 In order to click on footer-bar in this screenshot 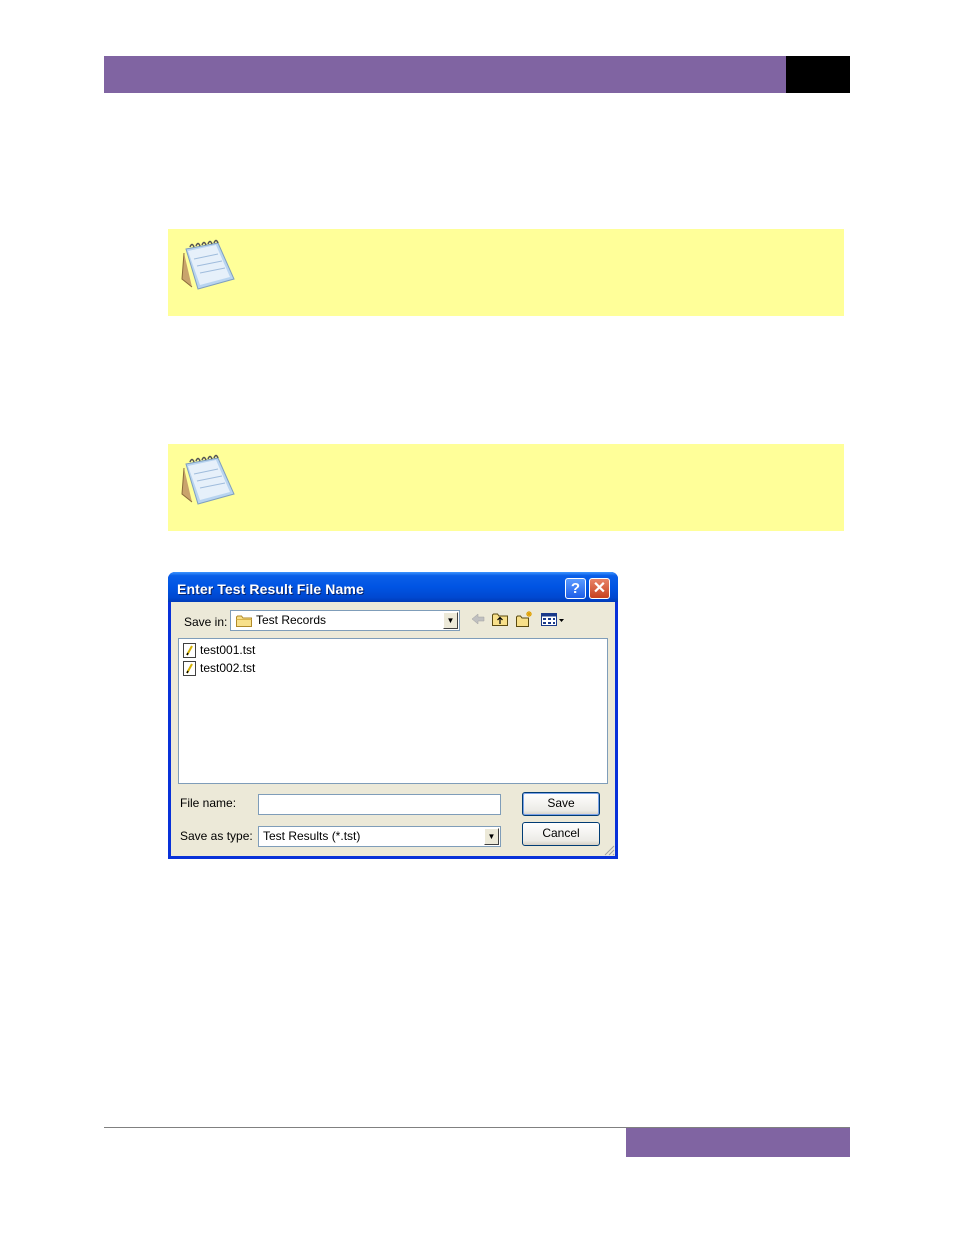, I will do `click(738, 1142)`.